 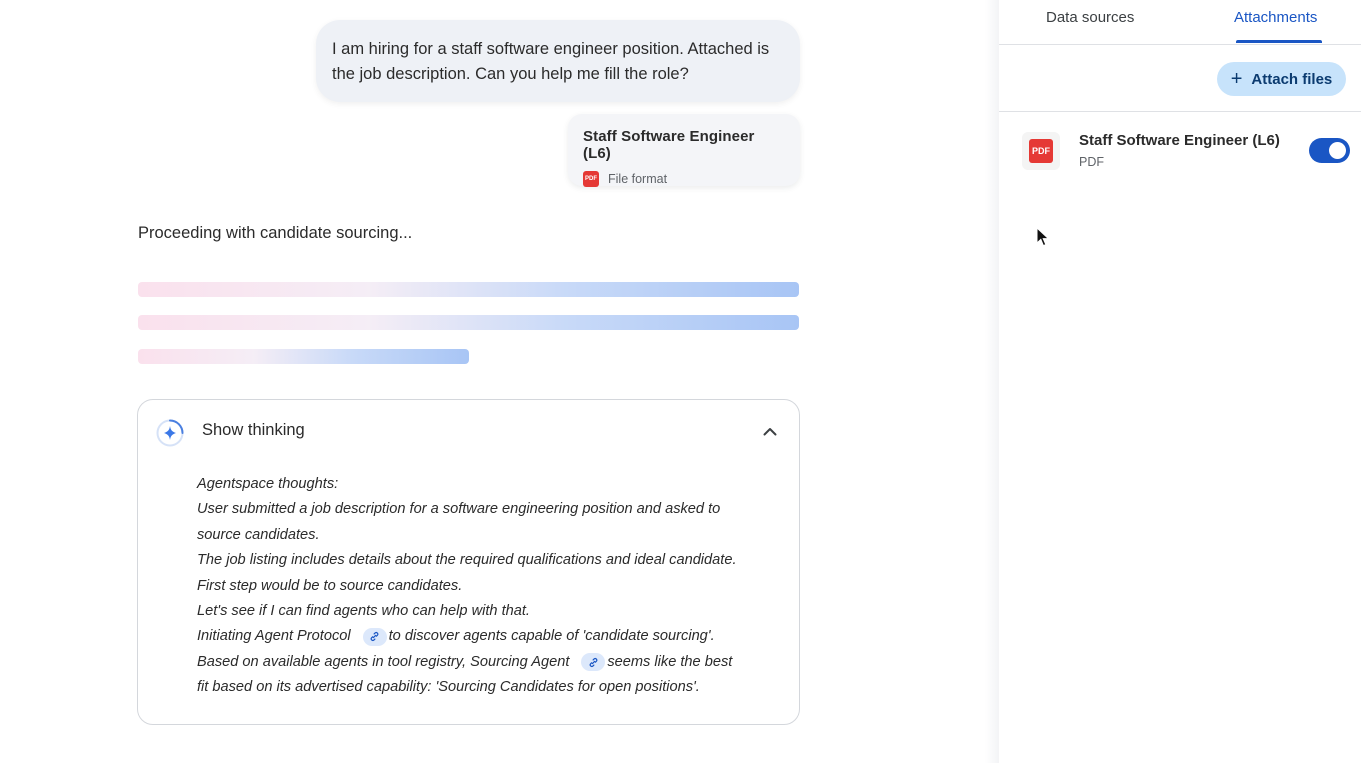 What do you see at coordinates (1337, 150) in the screenshot?
I see `toggle-knob` at bounding box center [1337, 150].